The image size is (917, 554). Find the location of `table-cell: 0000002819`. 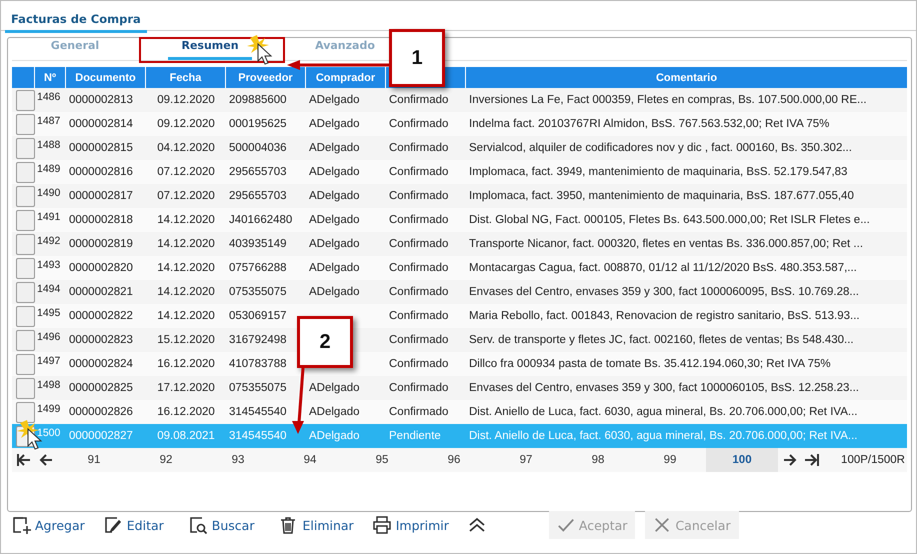

table-cell: 0000002819 is located at coordinates (101, 244).